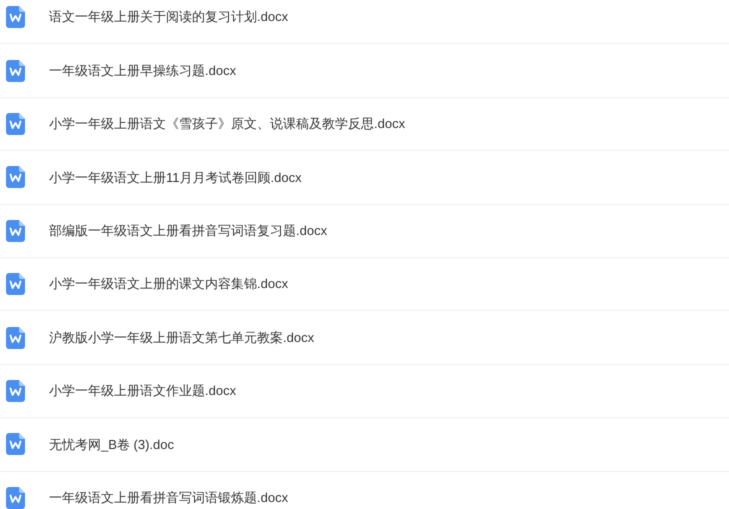 This screenshot has width=729, height=509. I want to click on file-name: 小学一年级上册语文《雪孩子》原文、说课稿及教学反思.docx, so click(227, 124).